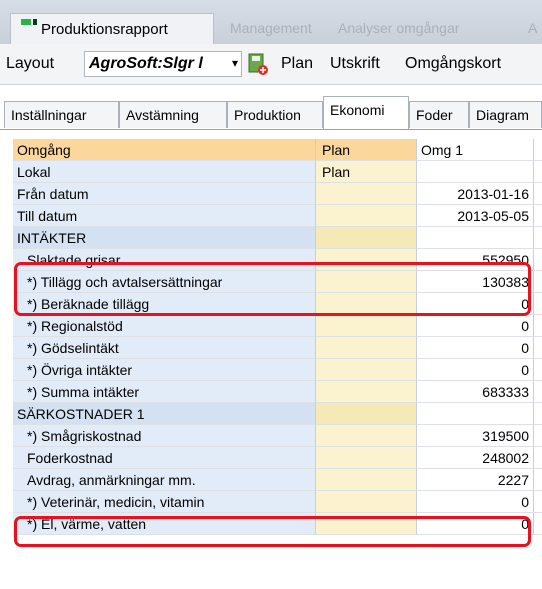 This screenshot has width=542, height=589. What do you see at coordinates (475, 150) in the screenshot?
I see `value-cell: Omg 1` at bounding box center [475, 150].